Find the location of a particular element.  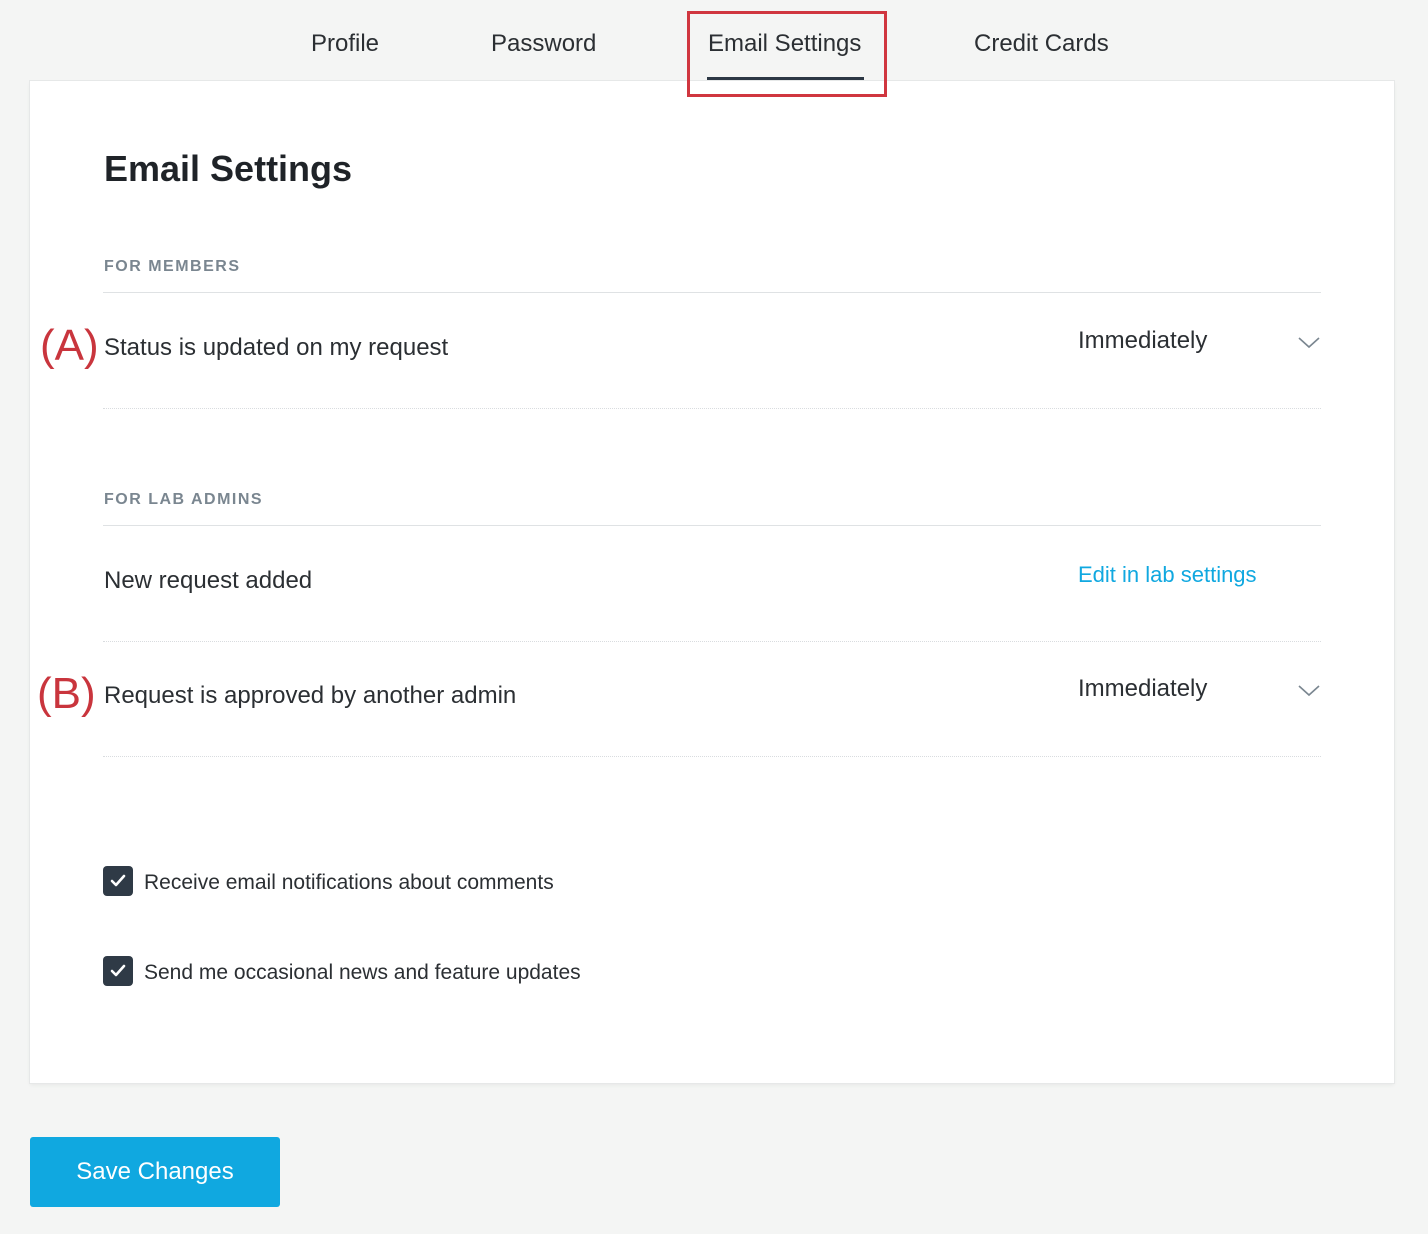

highlight-box is located at coordinates (787, 54).